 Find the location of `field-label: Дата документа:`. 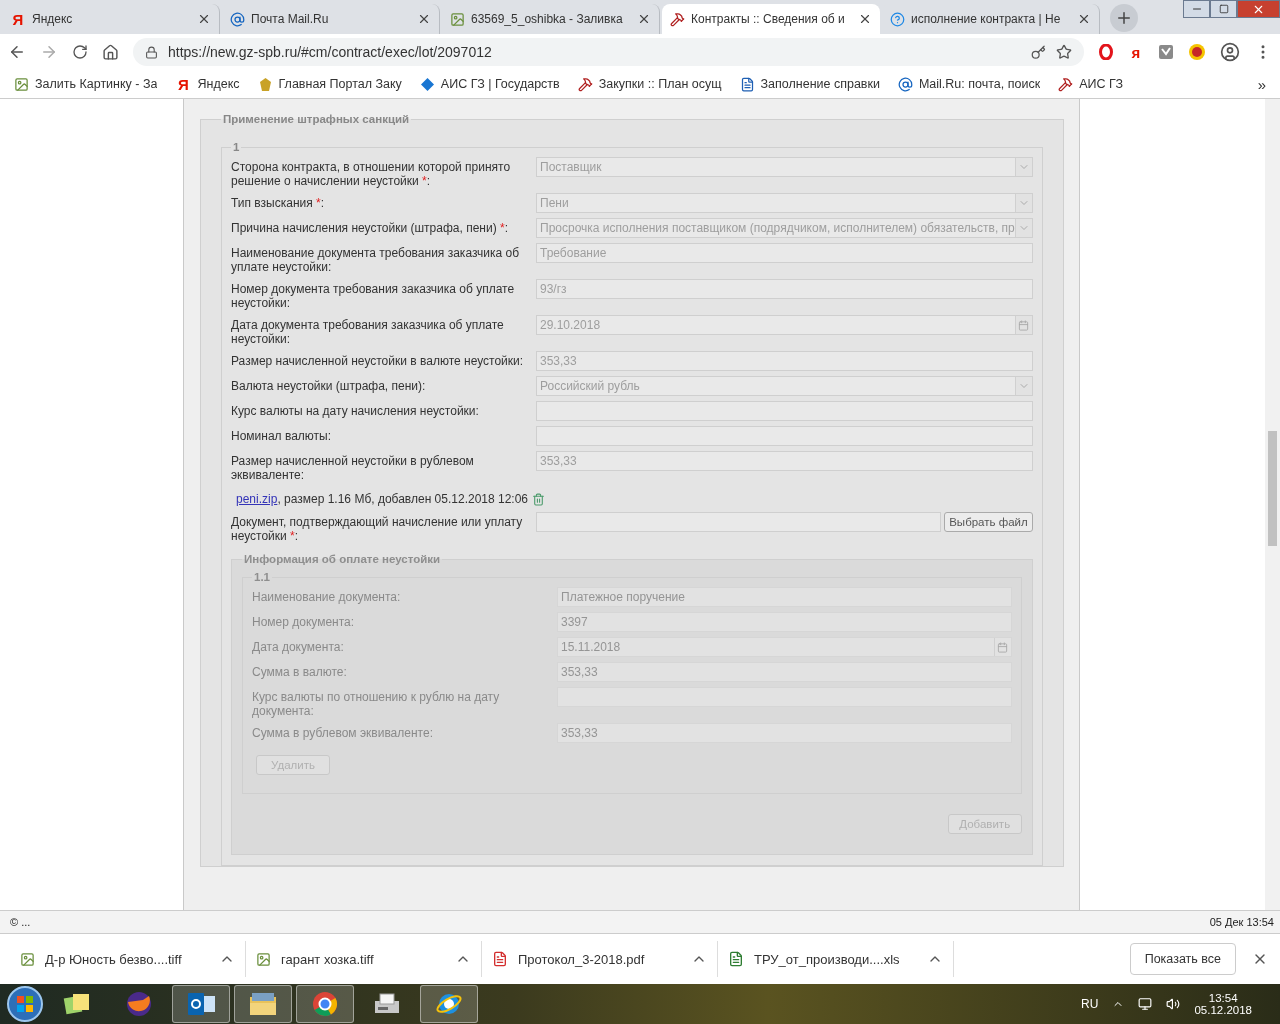

field-label: Дата документа: is located at coordinates (298, 646).